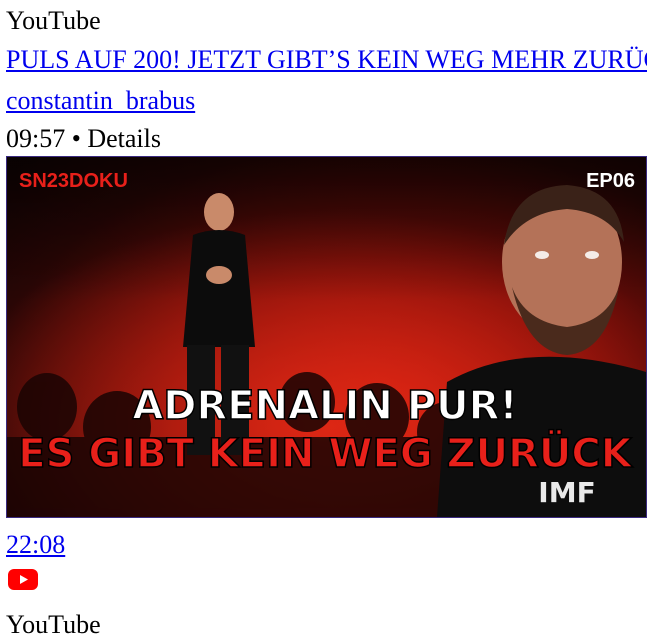 Image resolution: width=647 pixels, height=643 pixels. What do you see at coordinates (324, 406) in the screenshot?
I see `thumbnail-headline-1: ADRENALIN PUR!` at bounding box center [324, 406].